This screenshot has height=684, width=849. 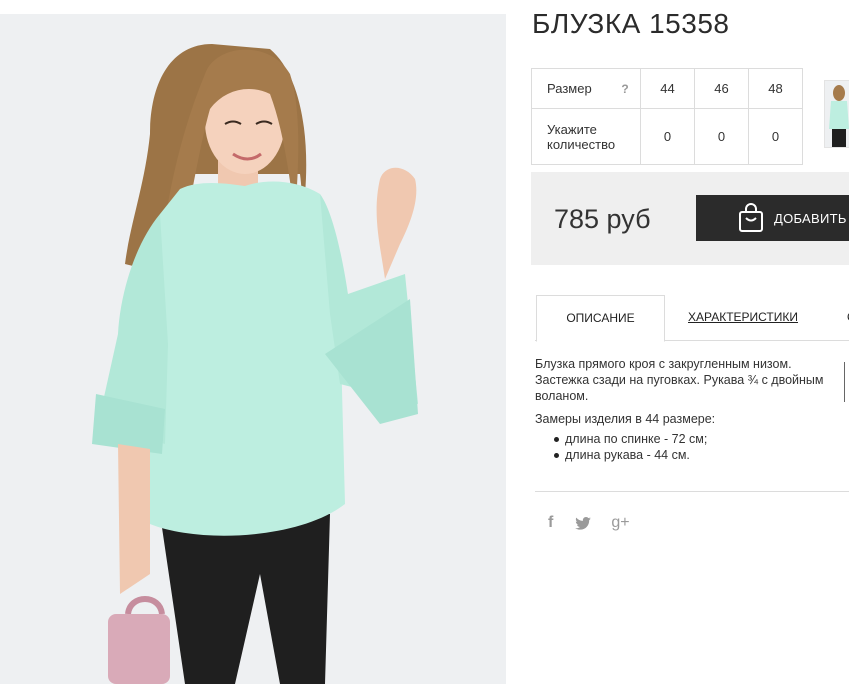 I want to click on tab-description: ОПИСАНИЕ, so click(x=600, y=318).